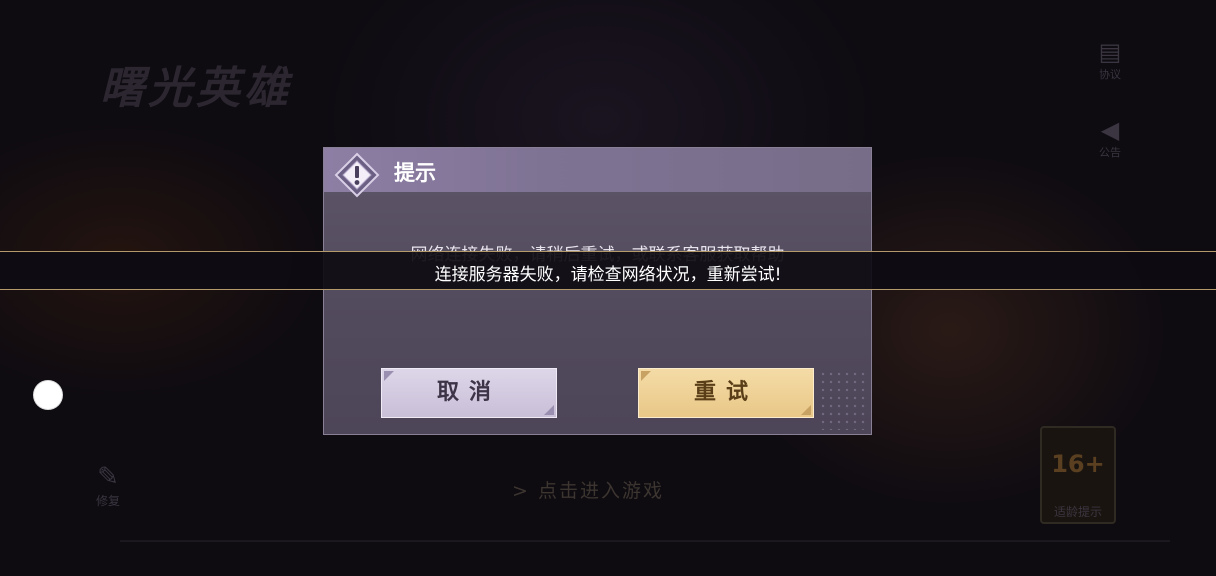  Describe the element at coordinates (107, 501) in the screenshot. I see `repair-label: 修复` at that location.